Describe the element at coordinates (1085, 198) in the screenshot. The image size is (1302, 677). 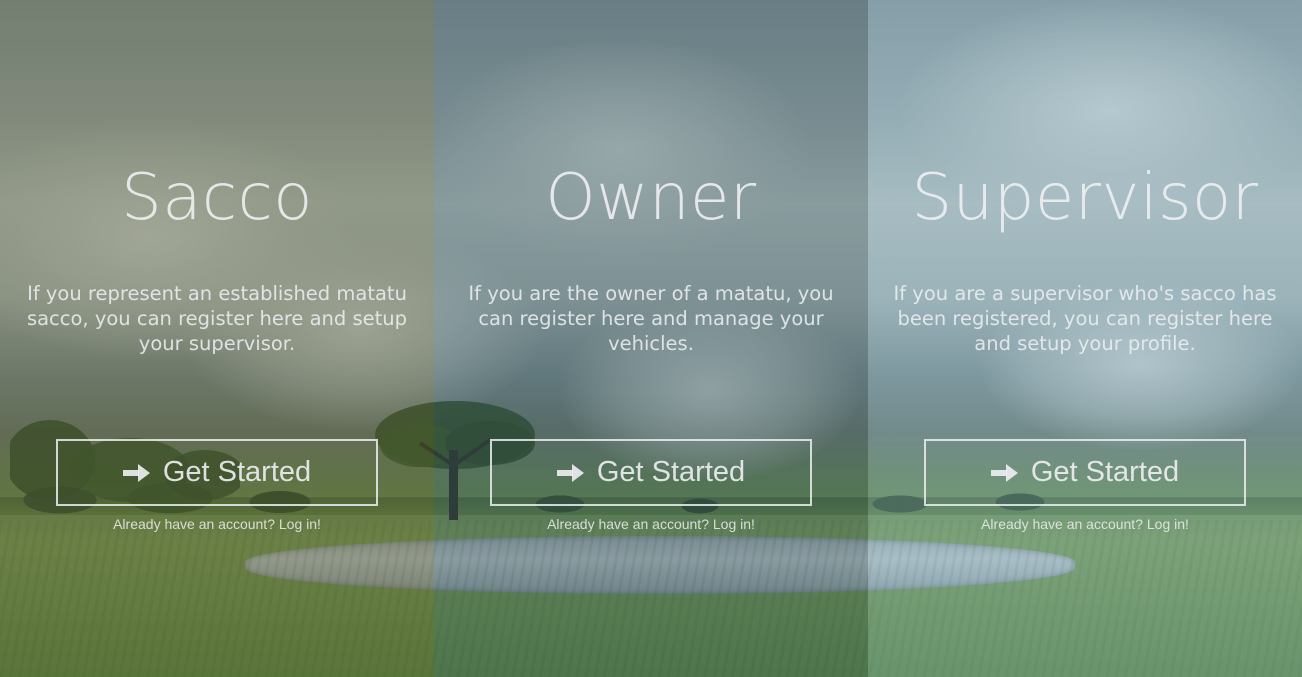
I see `panel-title: Supervisor` at that location.